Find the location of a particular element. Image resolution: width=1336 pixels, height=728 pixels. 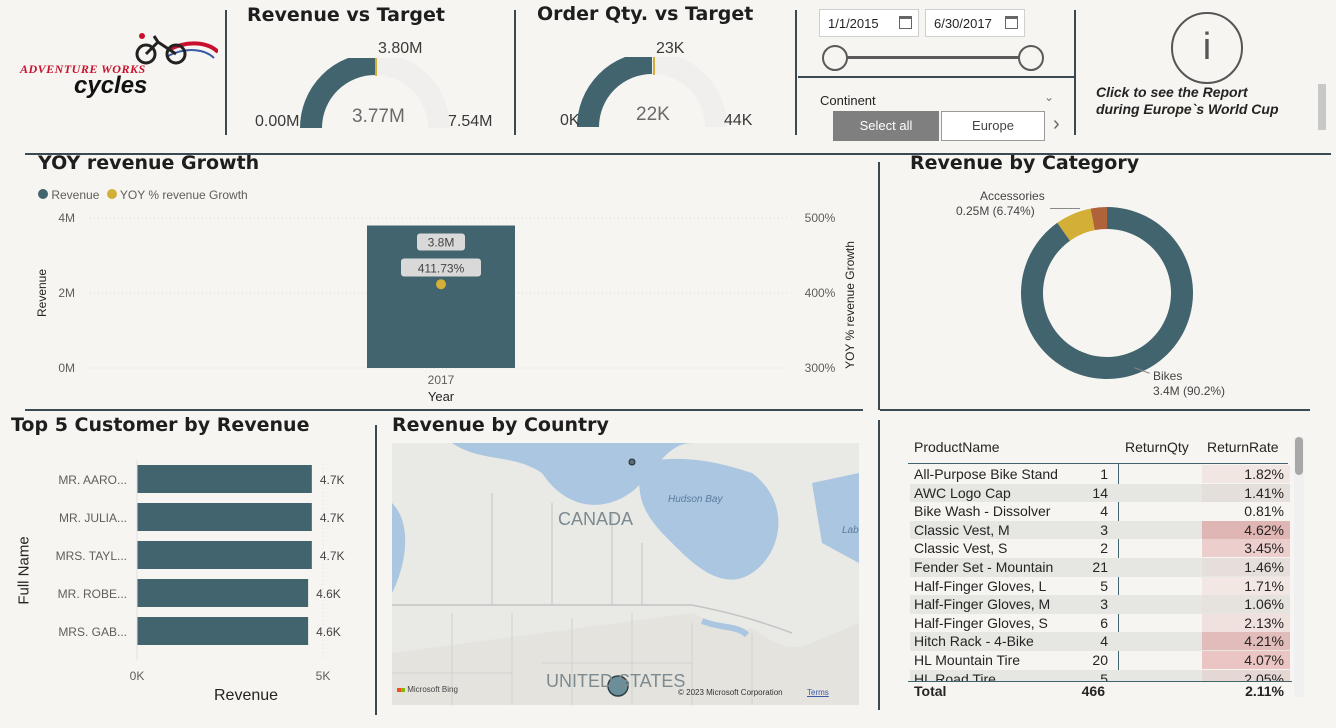

header-product: ProductName is located at coordinates (957, 447).